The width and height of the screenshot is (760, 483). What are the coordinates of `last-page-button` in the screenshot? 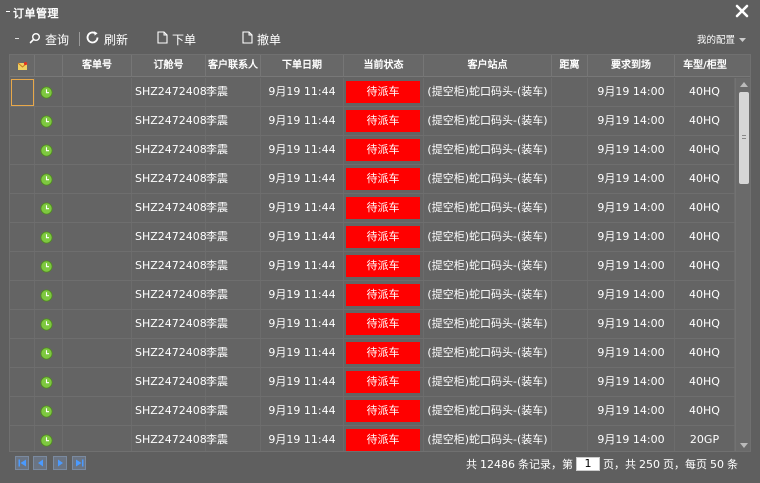 It's located at (79, 463).